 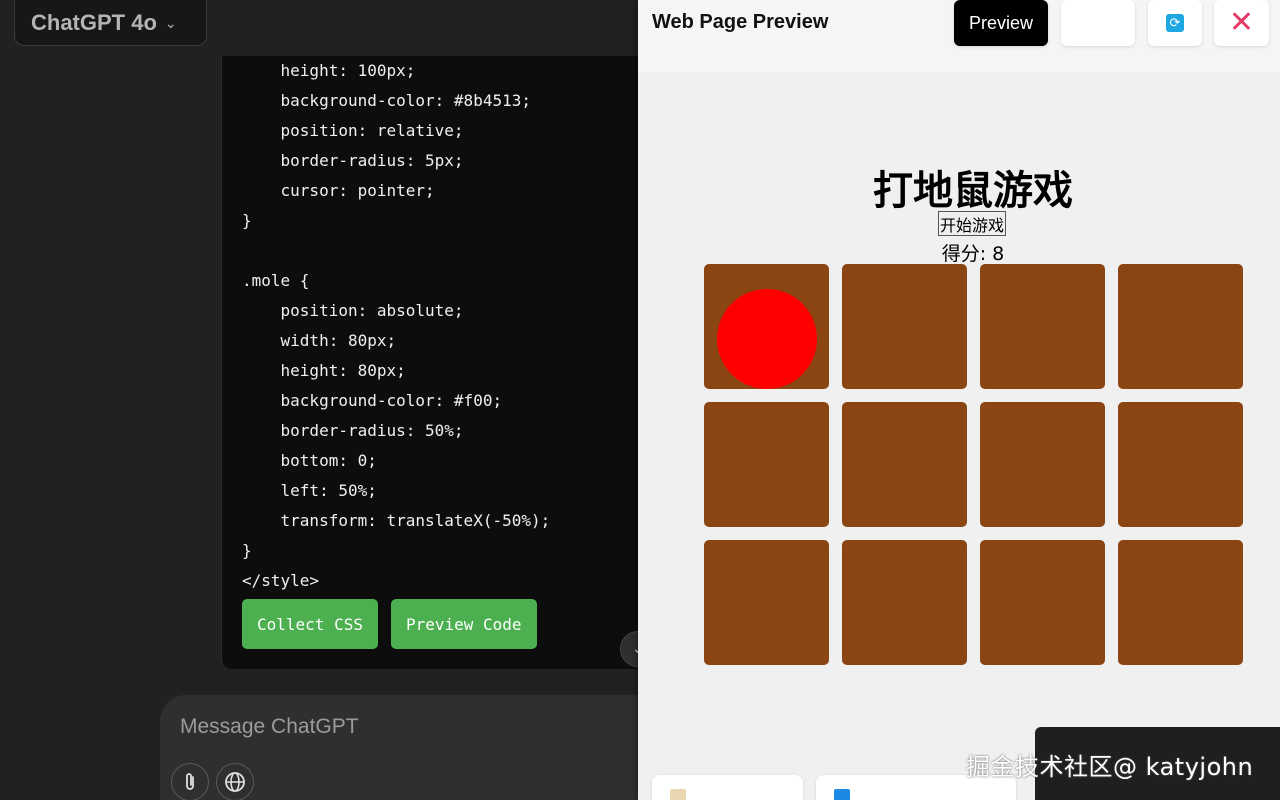 What do you see at coordinates (973, 191) in the screenshot?
I see `game-title: 打地鼠游戏` at bounding box center [973, 191].